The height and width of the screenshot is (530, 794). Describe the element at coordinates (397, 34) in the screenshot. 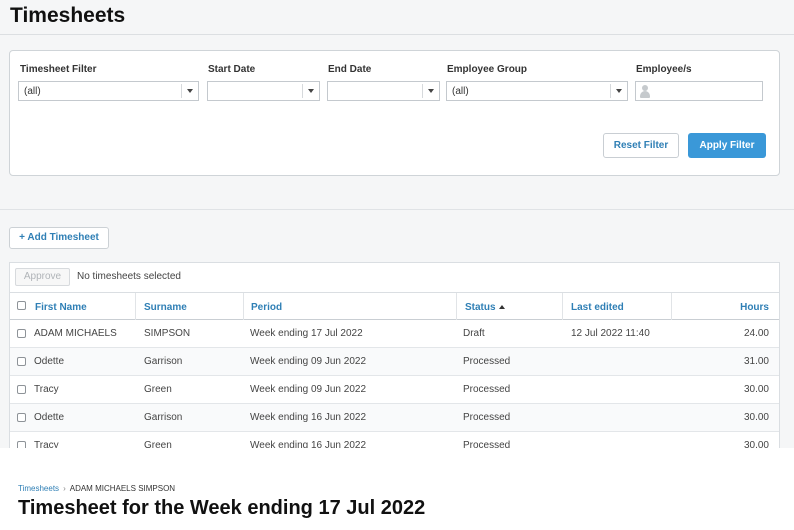

I see `title-divider` at that location.